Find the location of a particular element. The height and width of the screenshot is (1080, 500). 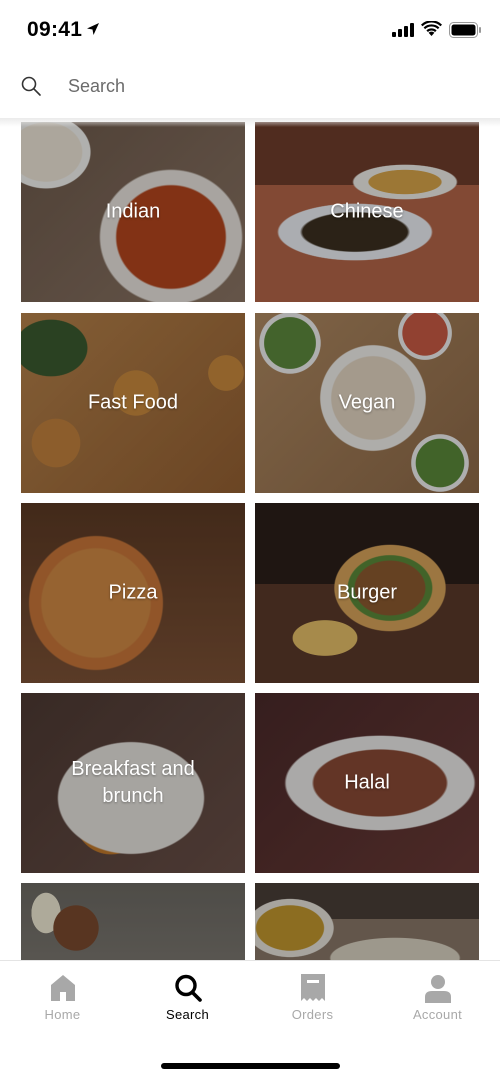

search-input is located at coordinates (268, 86).